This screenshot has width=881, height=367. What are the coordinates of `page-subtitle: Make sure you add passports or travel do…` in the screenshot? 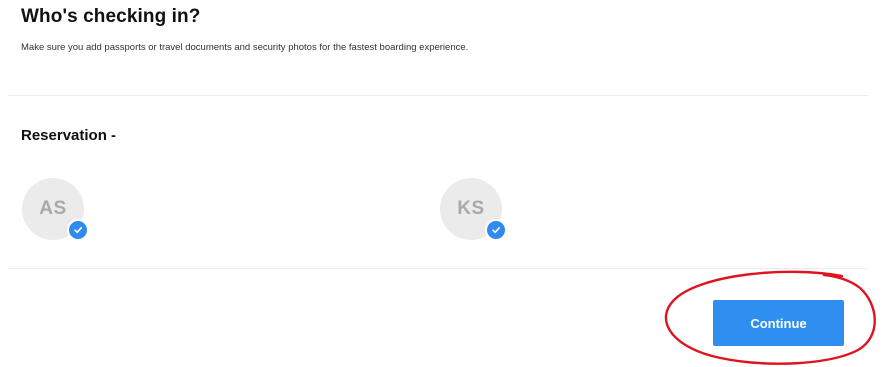 It's located at (245, 47).